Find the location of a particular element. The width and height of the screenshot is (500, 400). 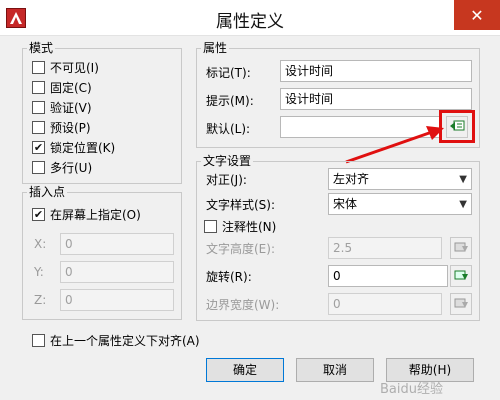

z-label: Z: is located at coordinates (40, 300).